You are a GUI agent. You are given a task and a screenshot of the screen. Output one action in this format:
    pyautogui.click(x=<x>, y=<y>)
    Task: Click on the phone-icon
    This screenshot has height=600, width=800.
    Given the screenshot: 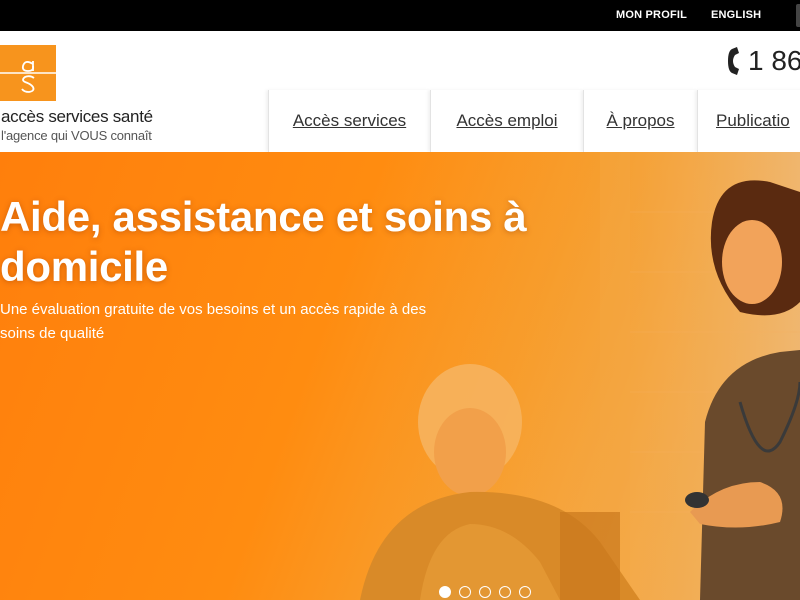 What is the action you would take?
    pyautogui.click(x=733, y=61)
    